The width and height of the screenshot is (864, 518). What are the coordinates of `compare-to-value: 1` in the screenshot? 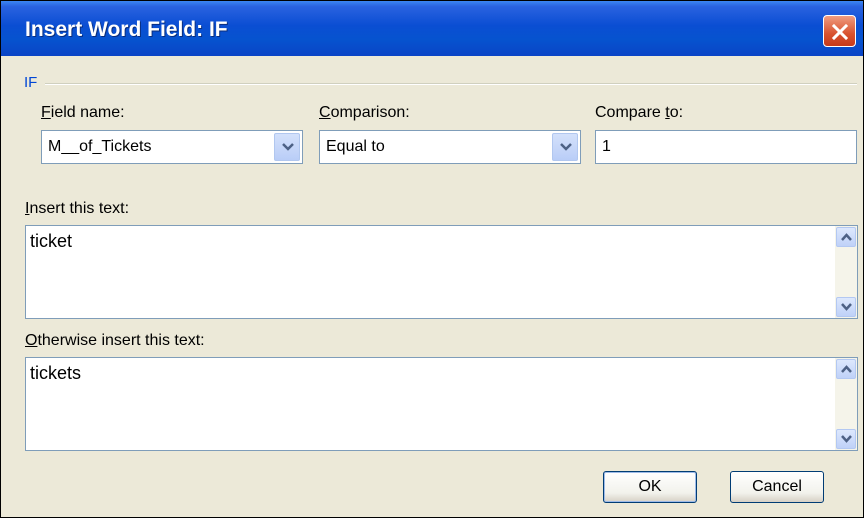 It's located at (606, 146).